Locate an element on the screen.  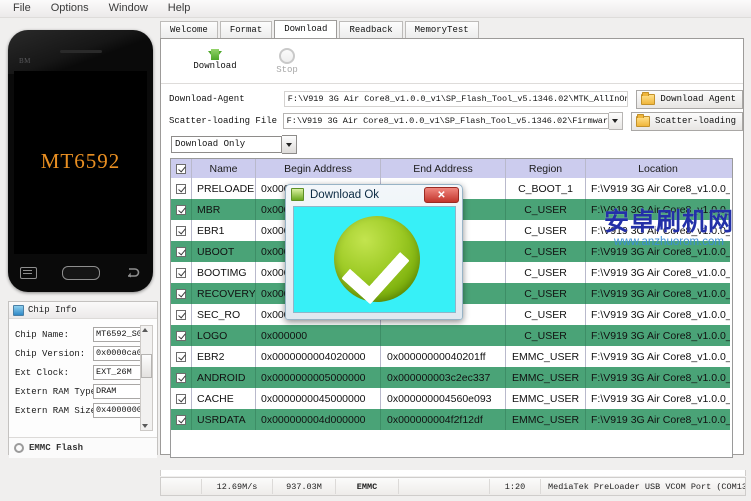
header-end-address: End Address is located at coordinates (443, 168).